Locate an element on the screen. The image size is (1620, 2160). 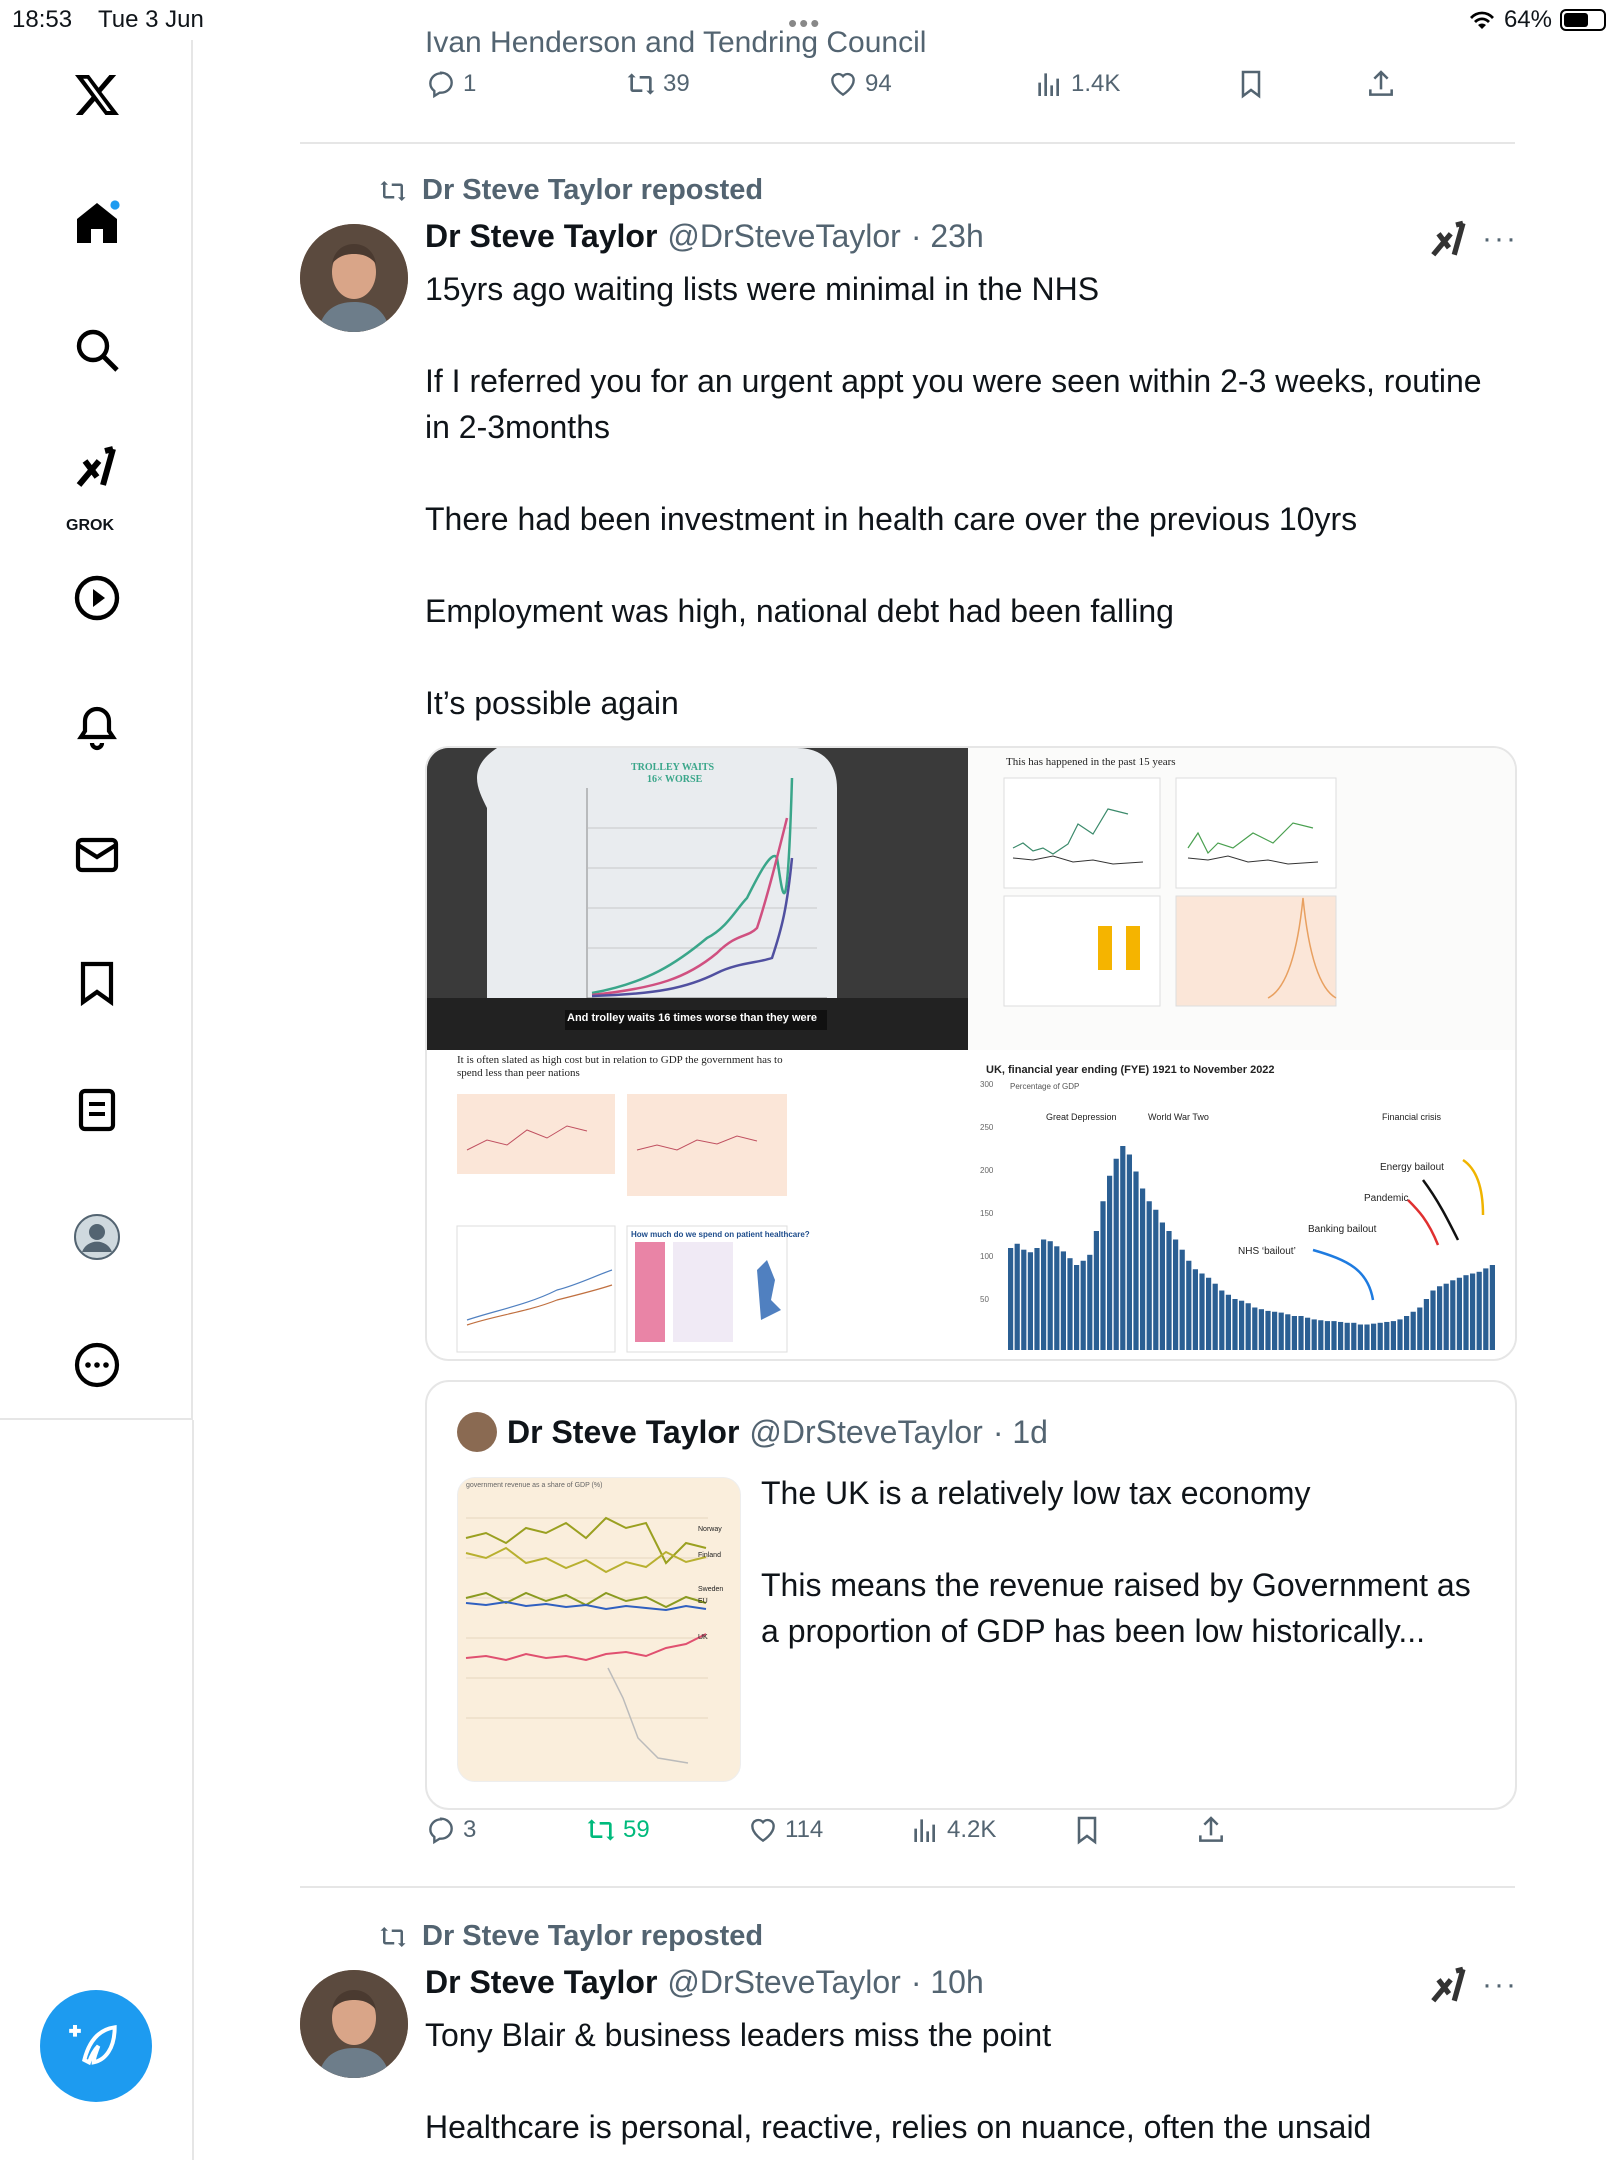
video-icon is located at coordinates (97, 598).